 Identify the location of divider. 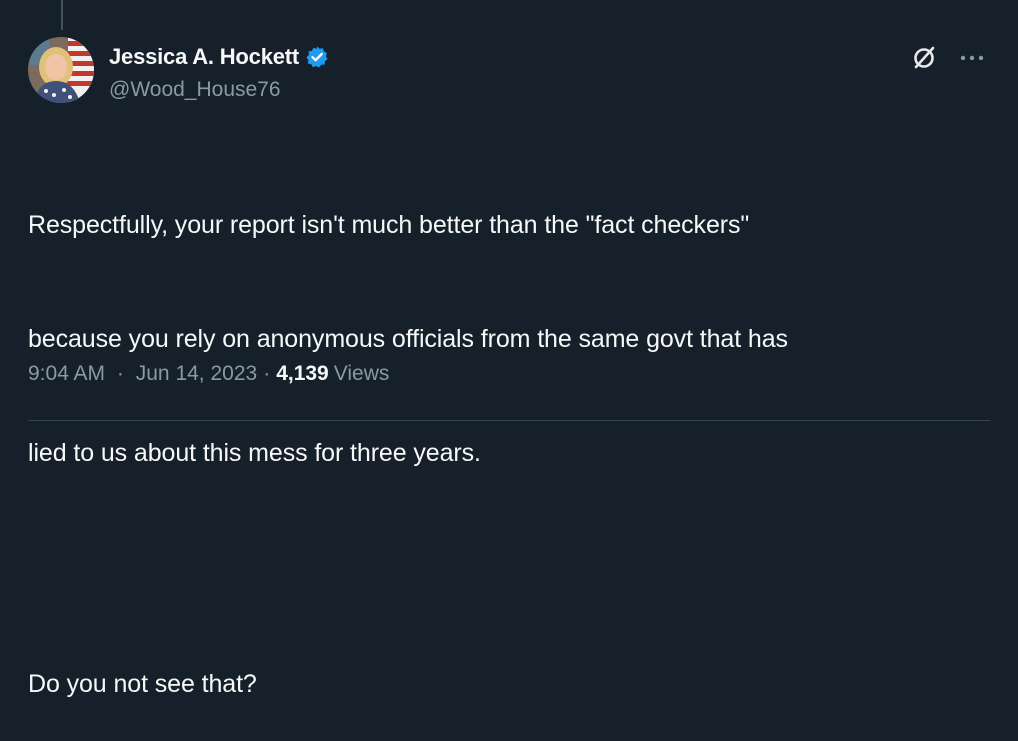
(509, 420).